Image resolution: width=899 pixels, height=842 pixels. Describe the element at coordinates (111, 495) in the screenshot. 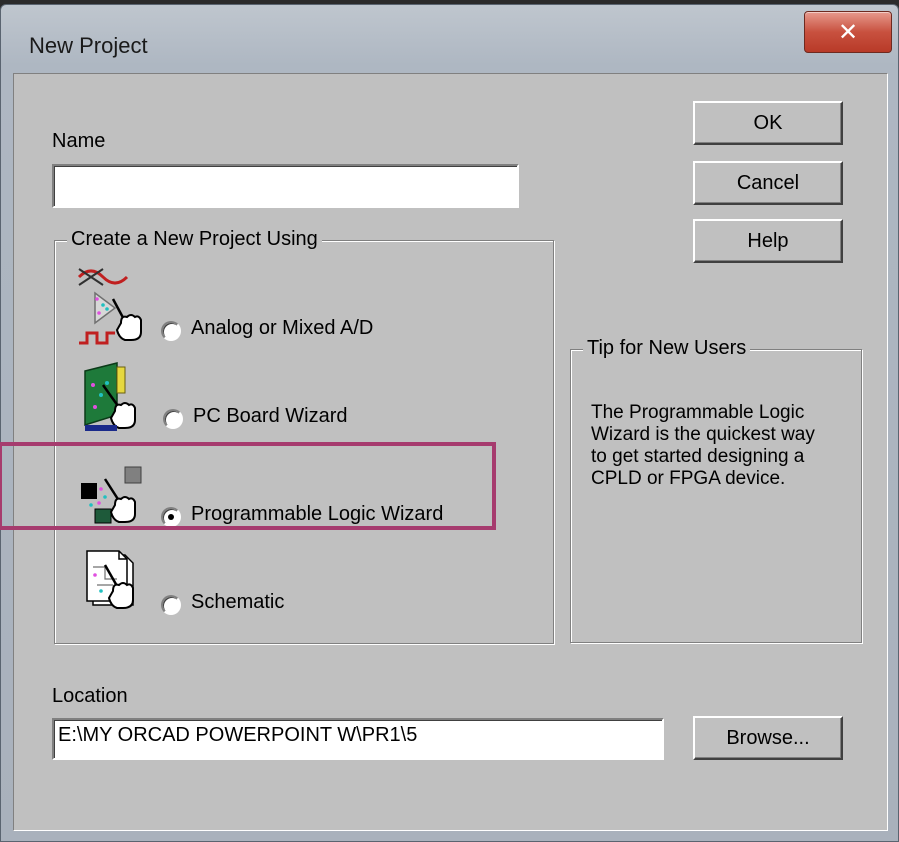

I see `programmable-logic-icon` at that location.